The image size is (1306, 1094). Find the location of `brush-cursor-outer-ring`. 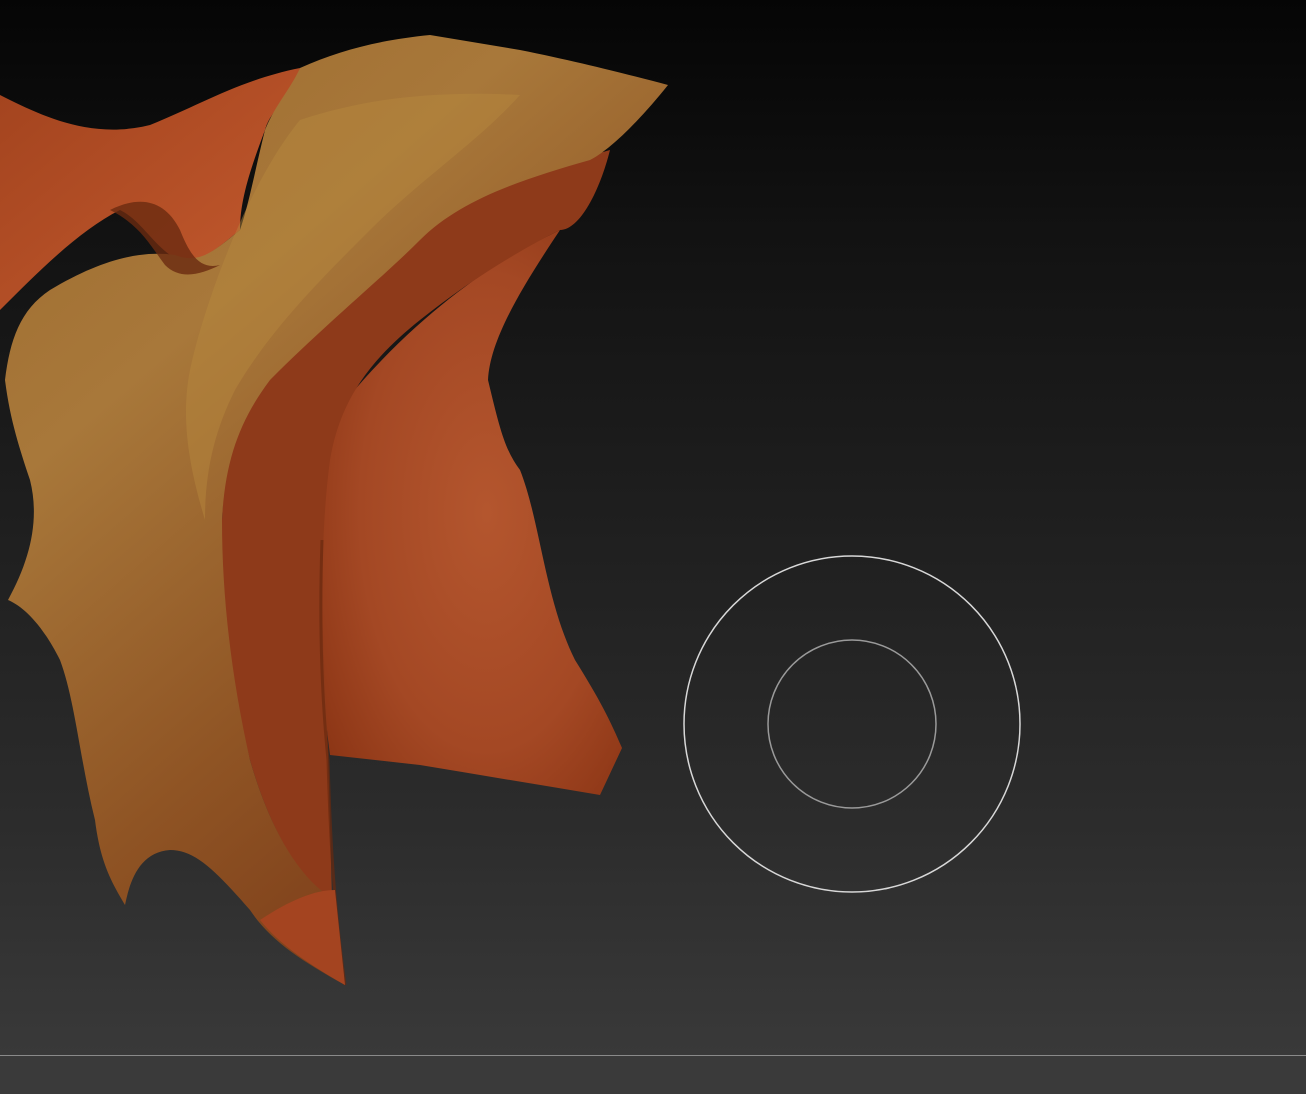

brush-cursor-outer-ring is located at coordinates (852, 724).